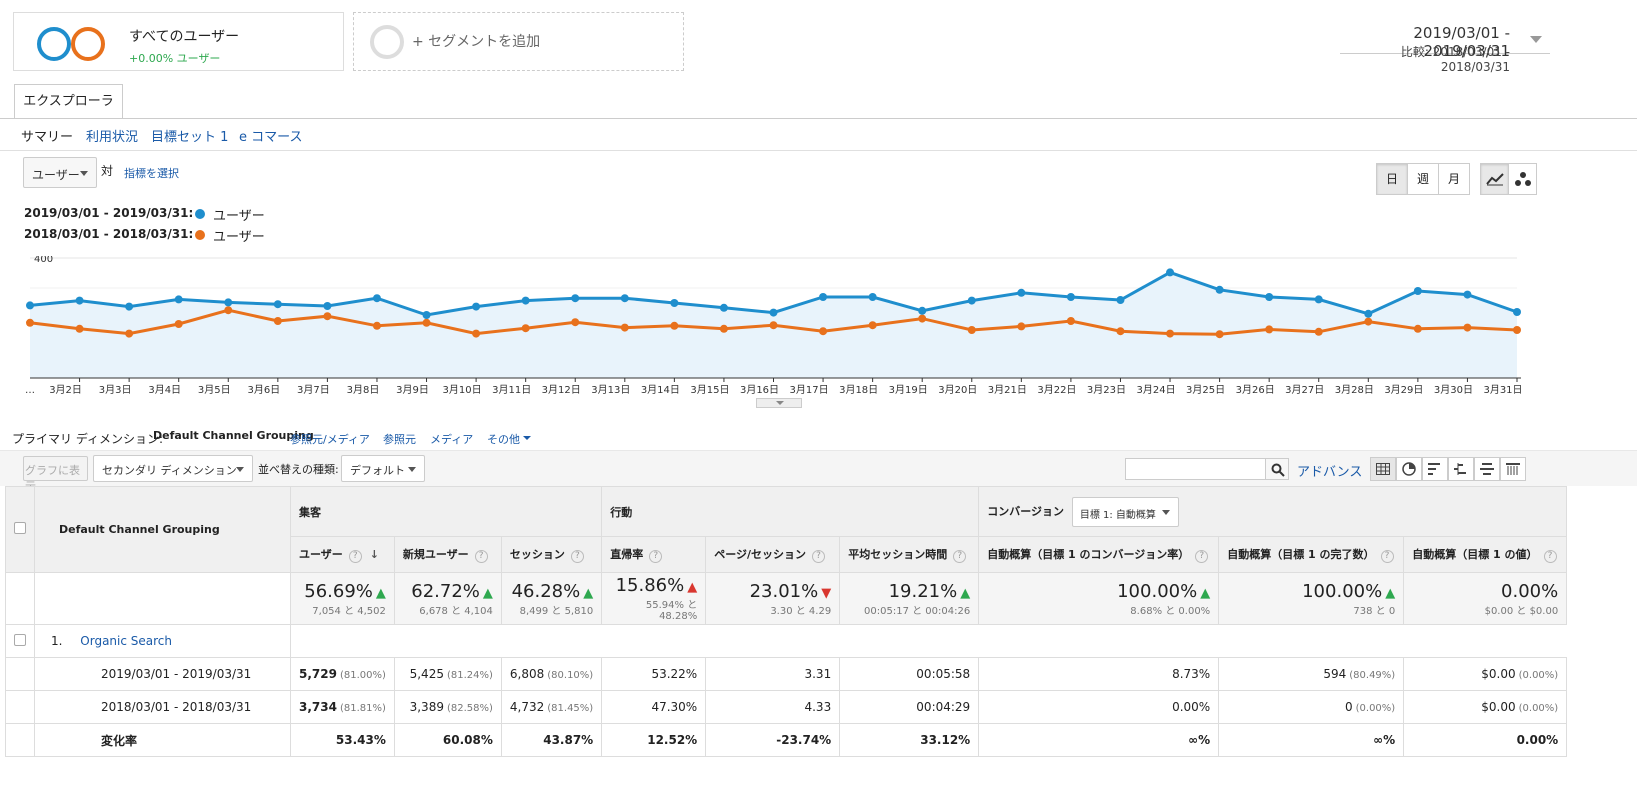 This screenshot has height=796, width=1637. Describe the element at coordinates (1485, 707) in the screenshot. I see `col-goal1-value-cell: $0.00 (0.00%)` at that location.